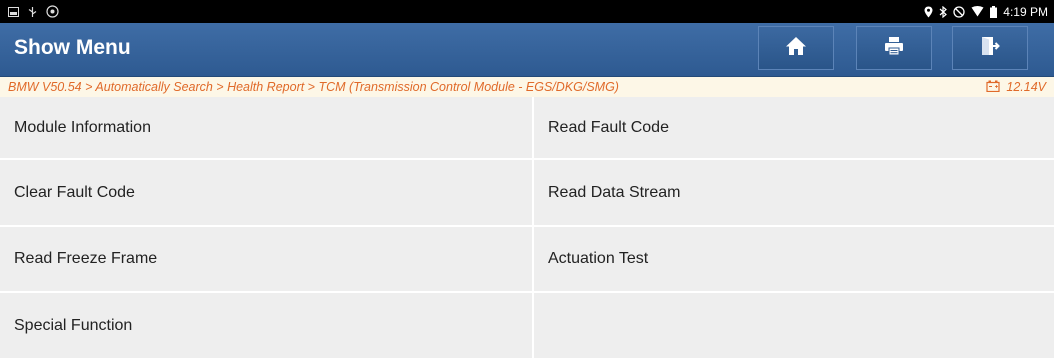 The image size is (1054, 358). Describe the element at coordinates (943, 11) in the screenshot. I see `bluetooth-icon` at that location.